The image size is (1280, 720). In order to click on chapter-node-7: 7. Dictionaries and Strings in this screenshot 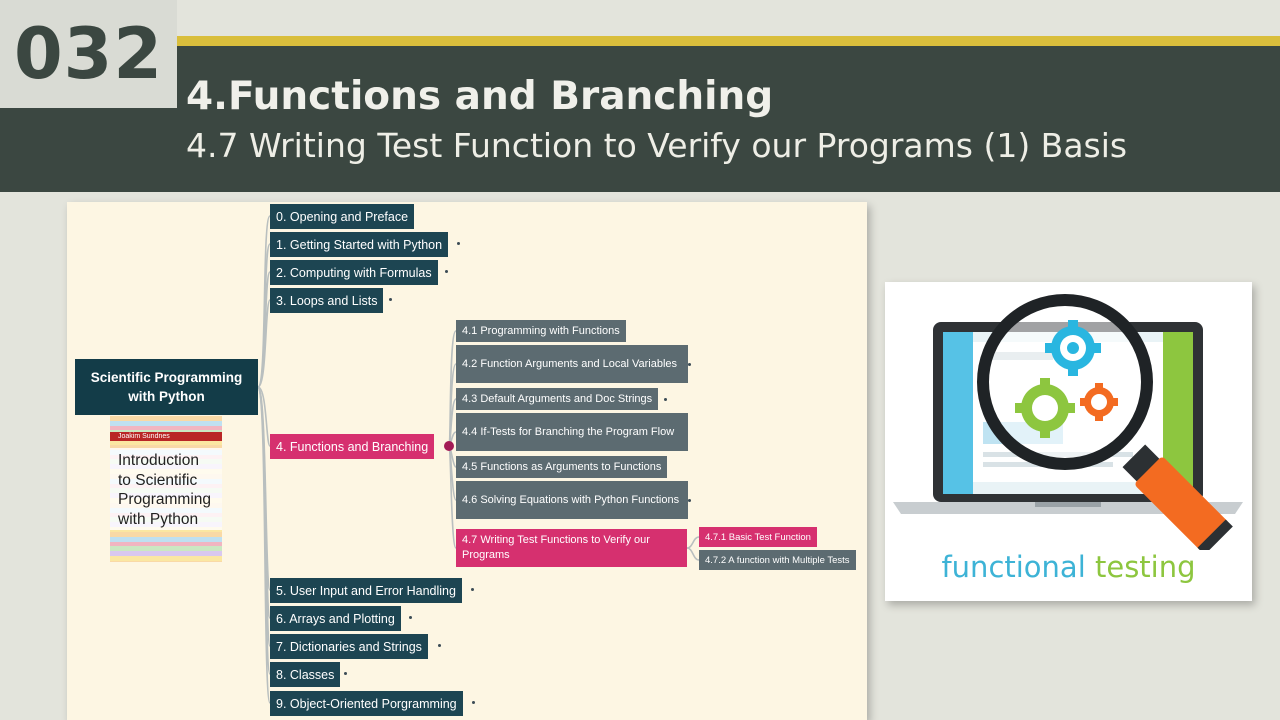, I will do `click(349, 646)`.